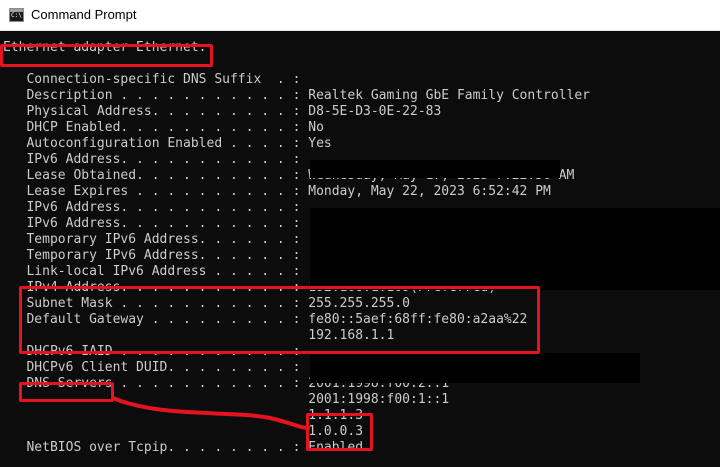 The height and width of the screenshot is (467, 720). I want to click on highlight-box-adapter-header, so click(106, 55).